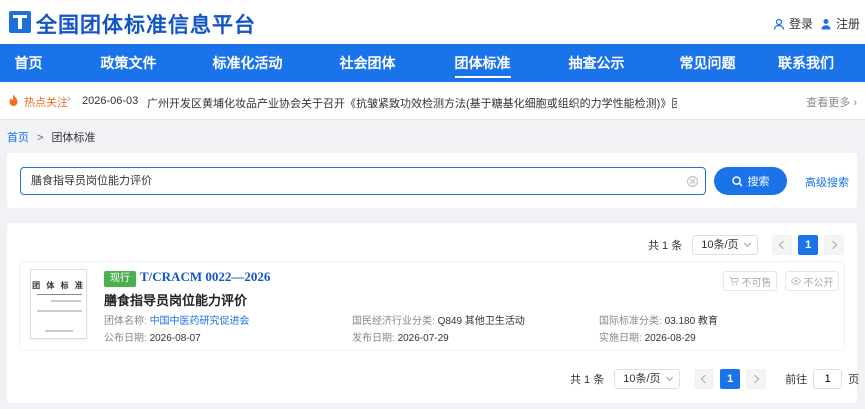 The image size is (865, 409). What do you see at coordinates (127, 338) in the screenshot?
I see `publish-label: 公布日期:` at bounding box center [127, 338].